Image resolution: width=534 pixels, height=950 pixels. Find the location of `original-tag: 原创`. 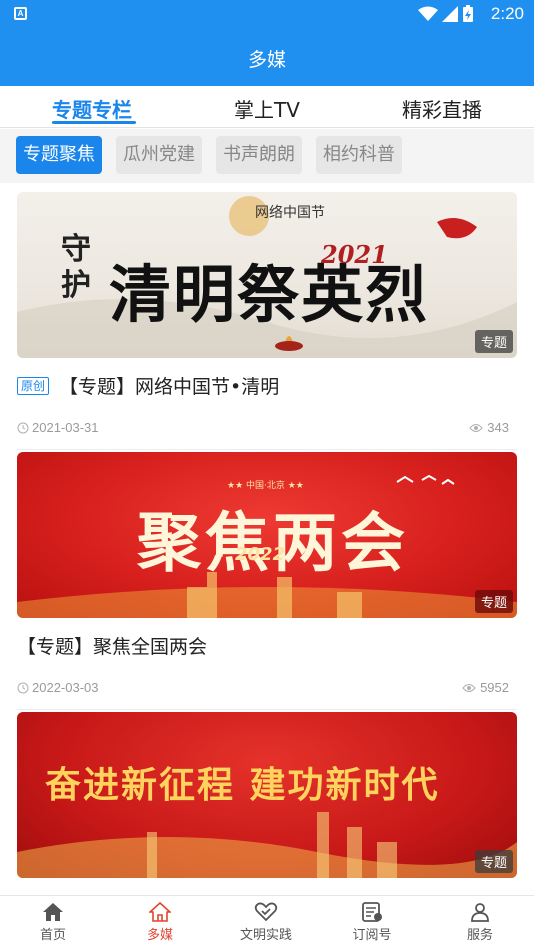

original-tag: 原创 is located at coordinates (33, 385).